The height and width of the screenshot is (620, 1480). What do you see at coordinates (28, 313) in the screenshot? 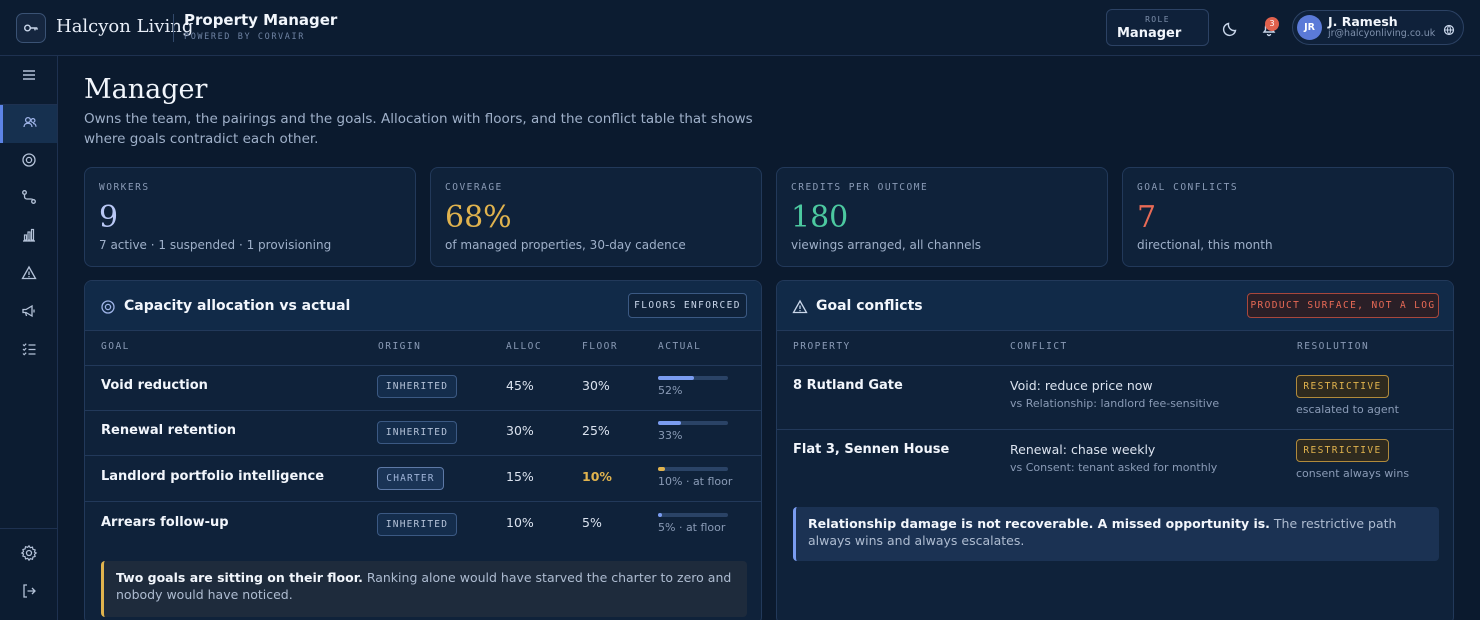
I see `sidebar-item-campaigns` at bounding box center [28, 313].